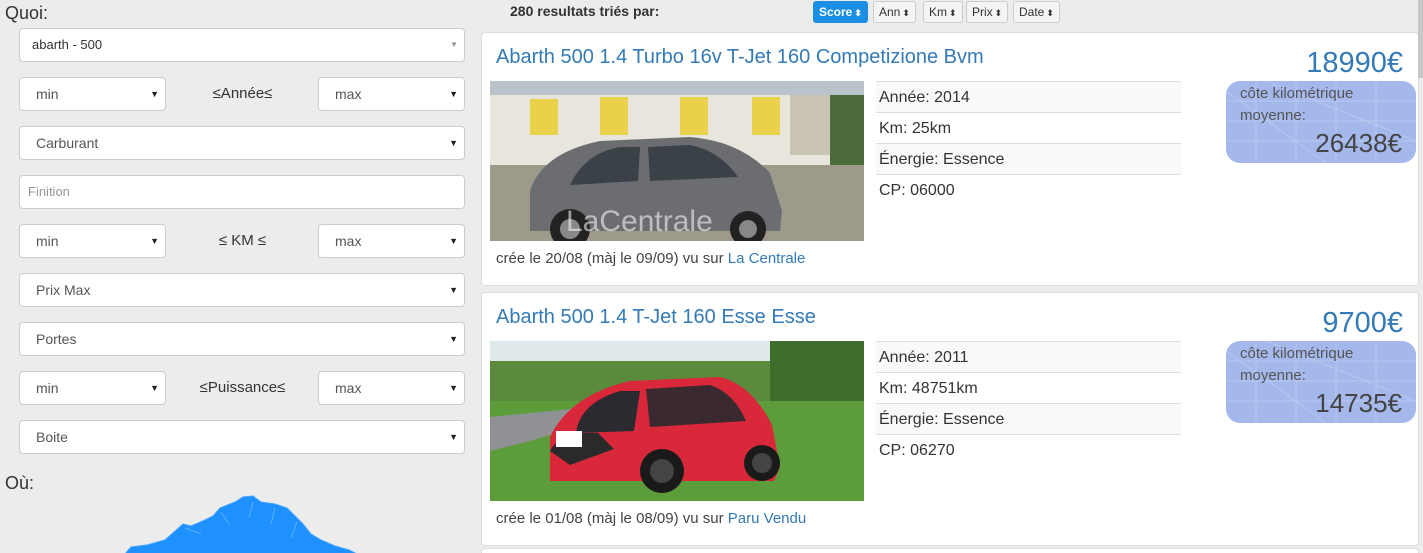  Describe the element at coordinates (20, 483) in the screenshot. I see `ou-label: Où:` at that location.